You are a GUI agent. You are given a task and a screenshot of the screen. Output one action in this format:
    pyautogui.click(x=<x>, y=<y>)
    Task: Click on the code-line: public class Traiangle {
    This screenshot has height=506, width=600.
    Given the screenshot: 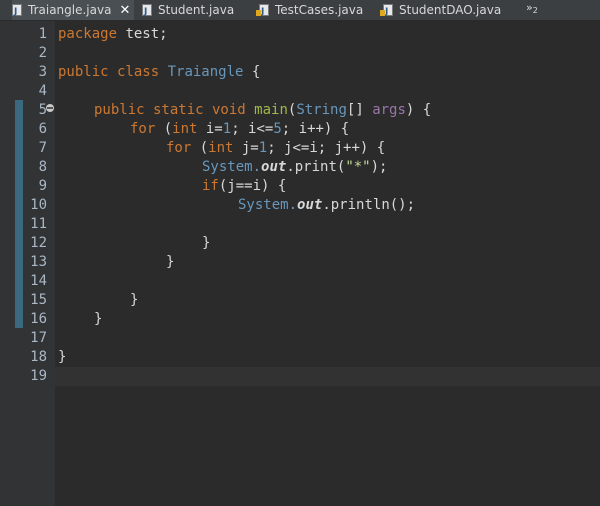 What is the action you would take?
    pyautogui.click(x=159, y=72)
    